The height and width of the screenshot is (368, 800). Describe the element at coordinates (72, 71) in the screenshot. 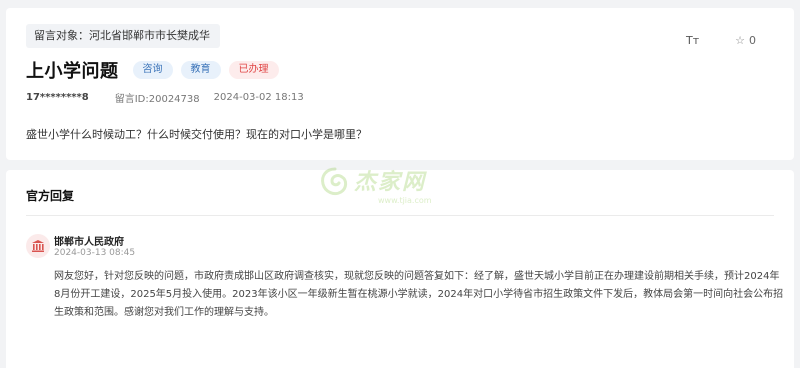

I see `page-title: 上小学问题` at that location.